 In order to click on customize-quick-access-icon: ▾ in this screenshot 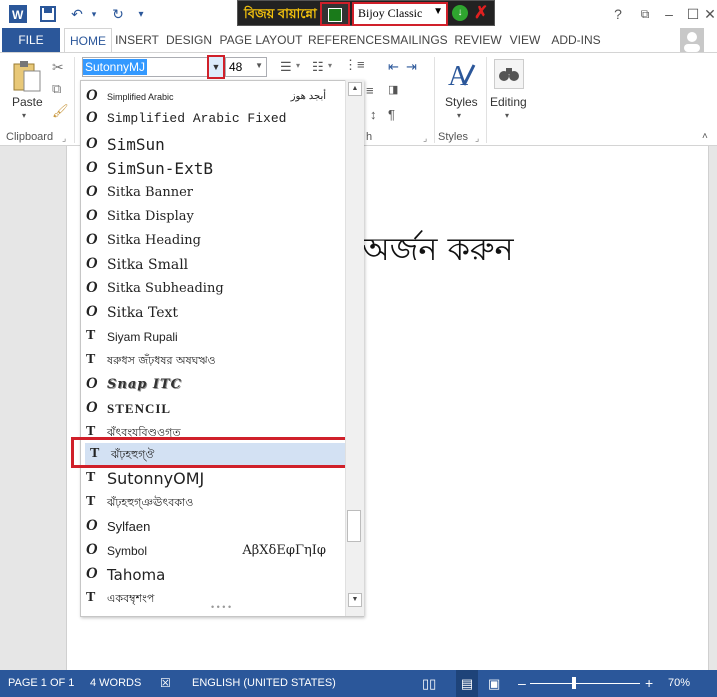, I will do `click(141, 14)`.